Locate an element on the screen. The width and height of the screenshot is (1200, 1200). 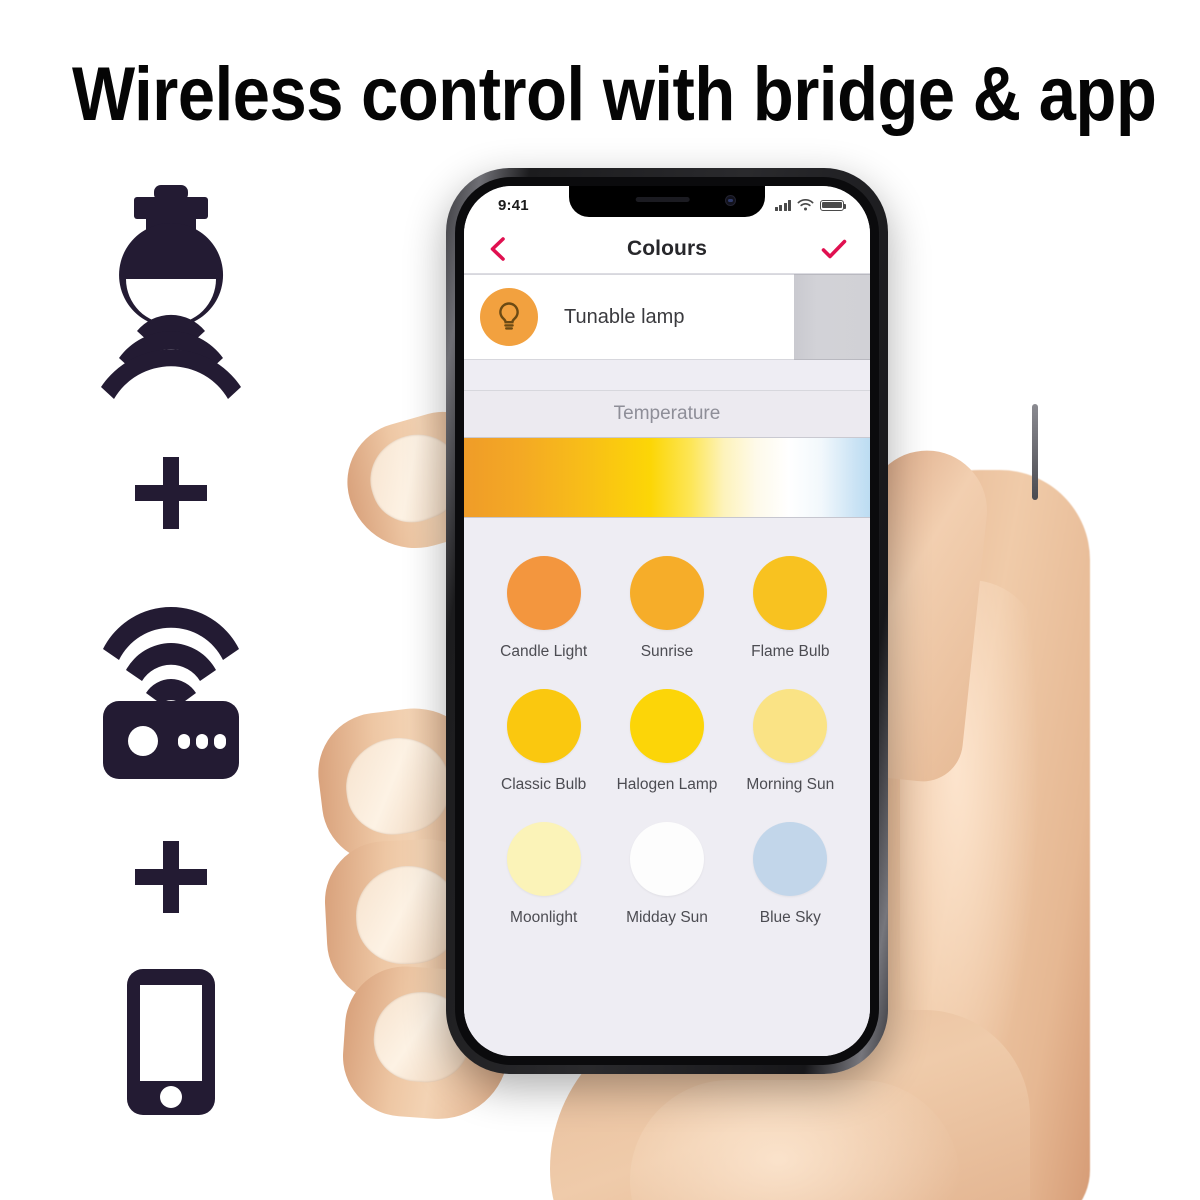
preset-label: Sunrise is located at coordinates (667, 651).